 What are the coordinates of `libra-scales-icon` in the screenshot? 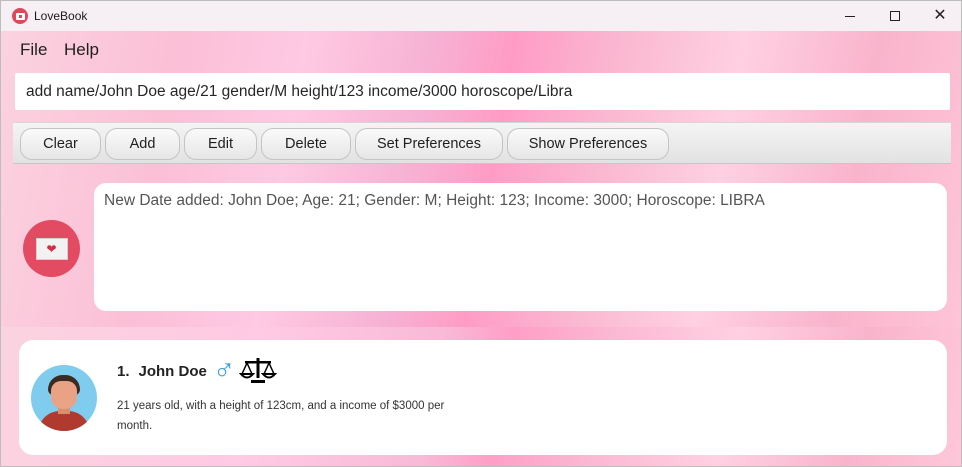 It's located at (258, 370).